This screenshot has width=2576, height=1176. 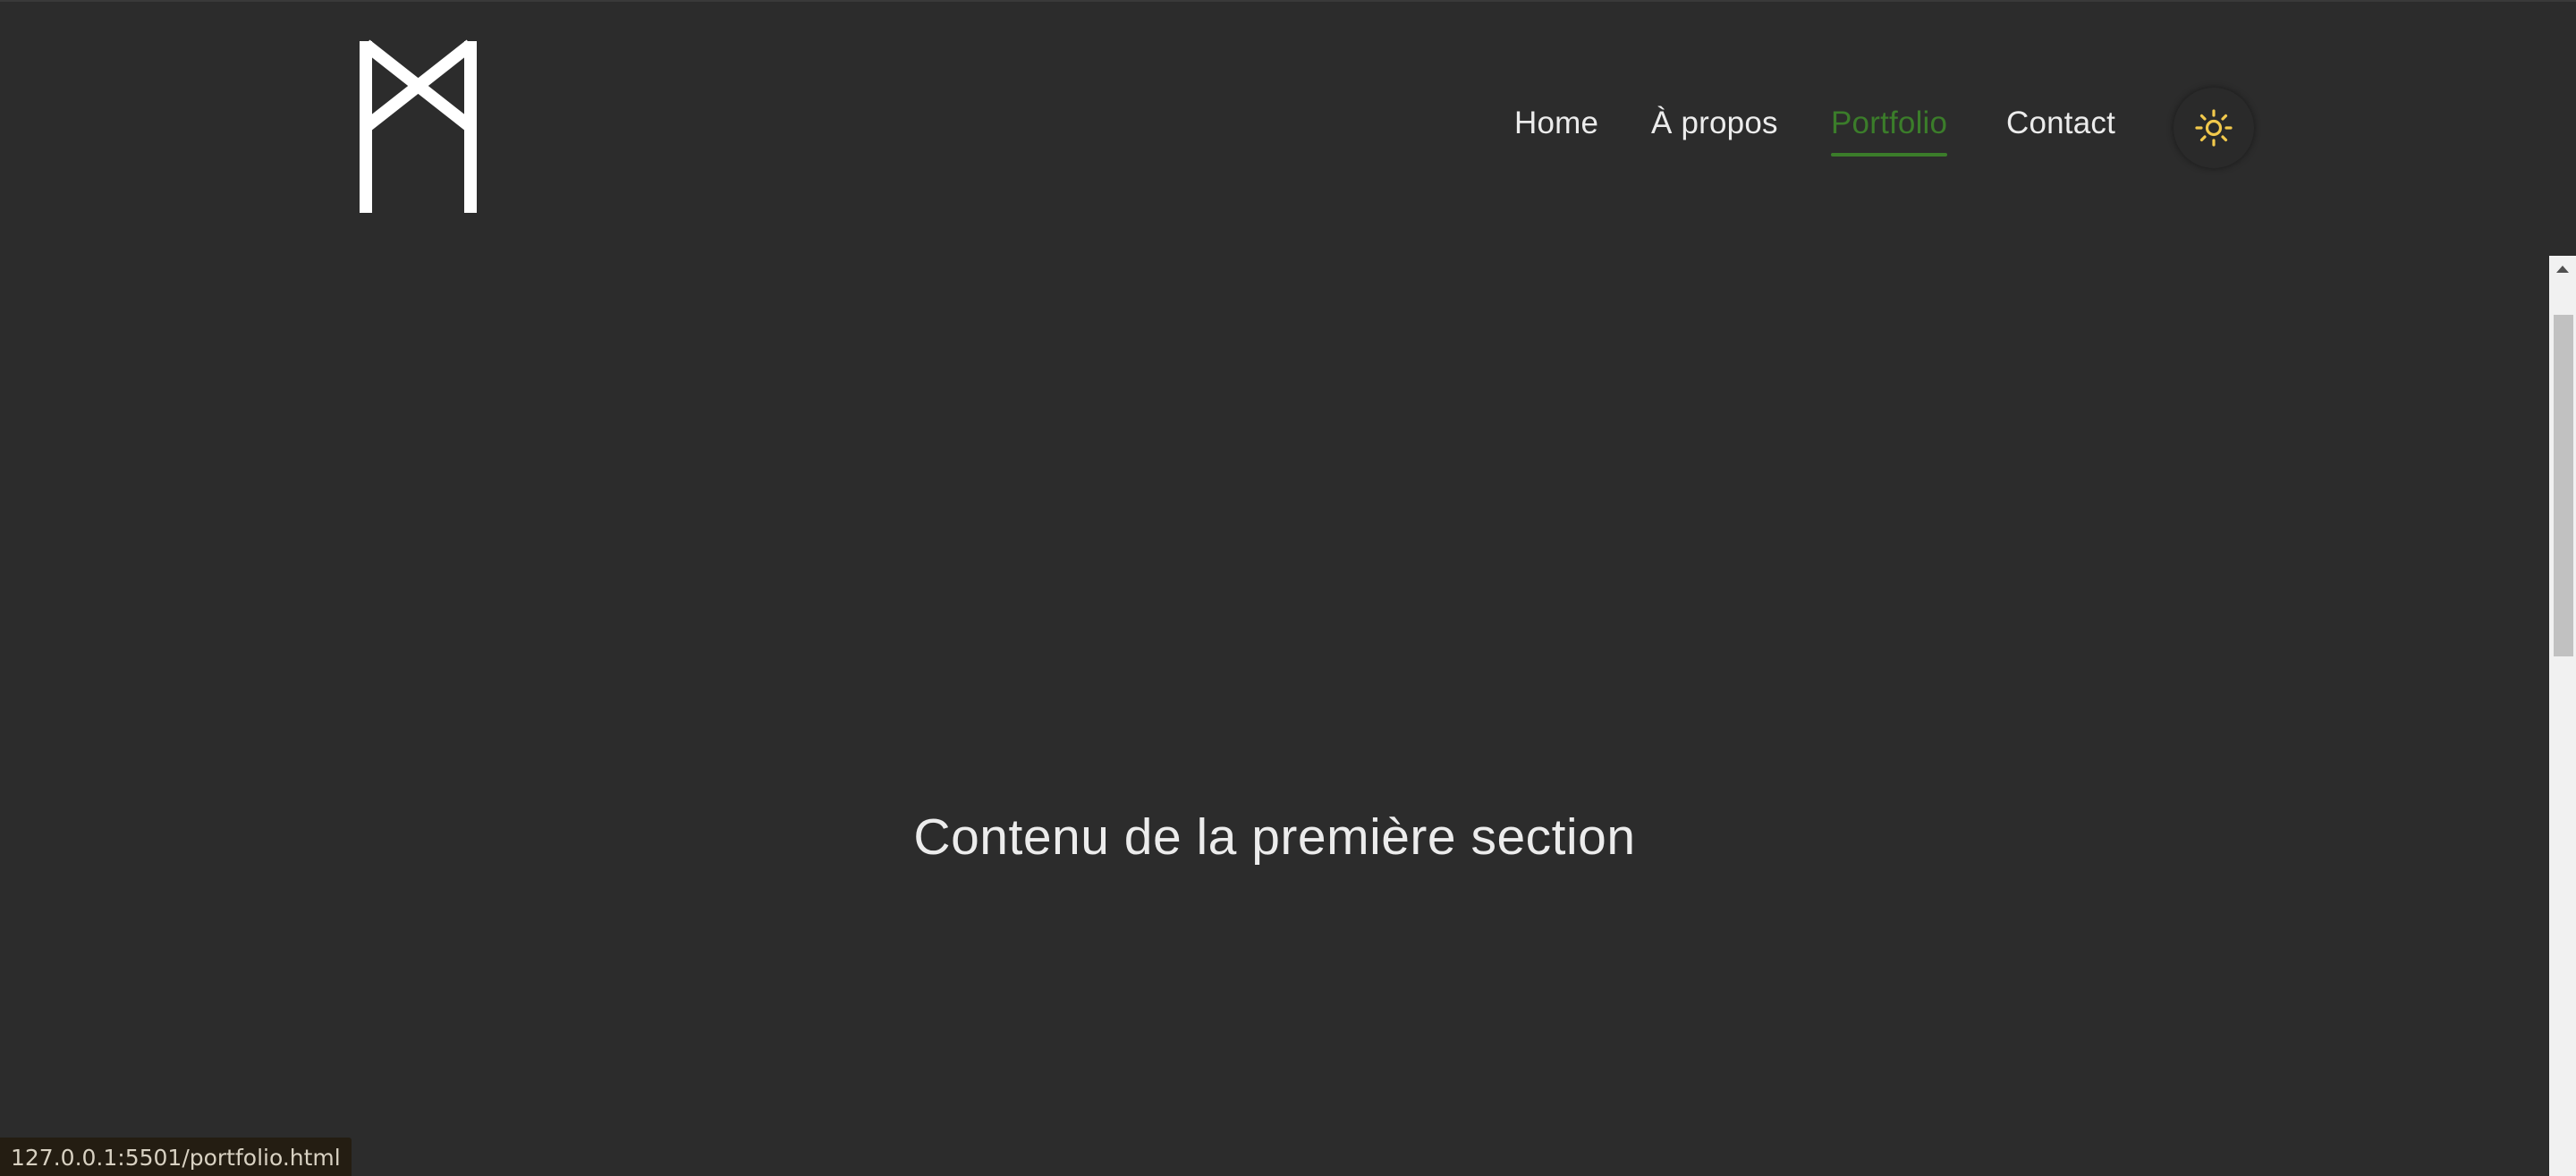 I want to click on link-status-bar: 127.0.0.1:5501/portfolio.html, so click(x=176, y=1157).